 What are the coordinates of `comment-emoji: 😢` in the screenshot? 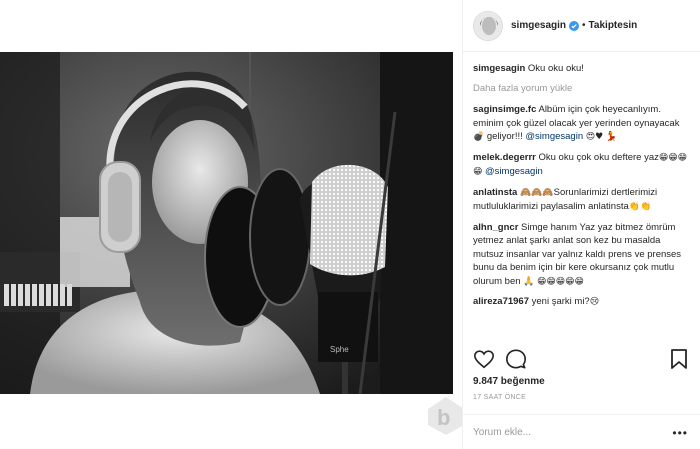 It's located at (594, 302).